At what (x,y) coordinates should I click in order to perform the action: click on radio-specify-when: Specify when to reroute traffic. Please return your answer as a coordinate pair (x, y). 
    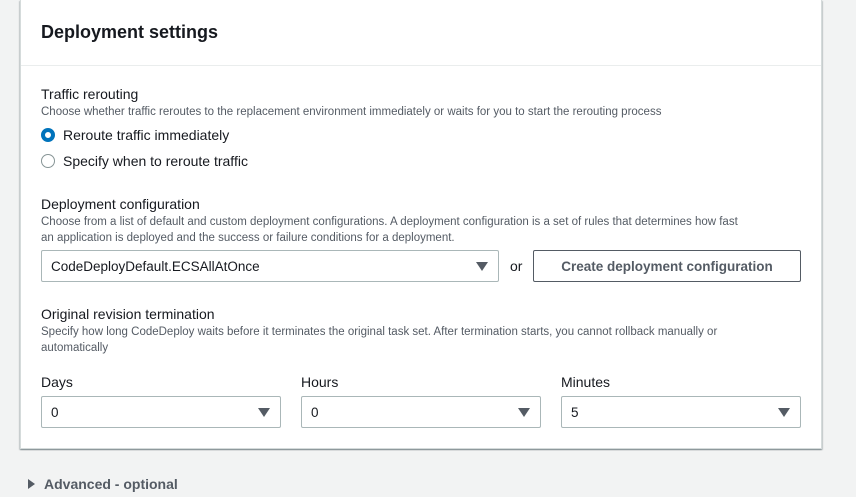
    Looking at the image, I should click on (144, 161).